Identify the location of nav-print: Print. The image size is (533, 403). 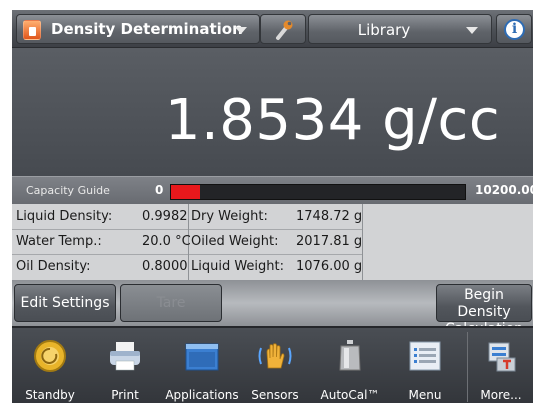
(125, 365).